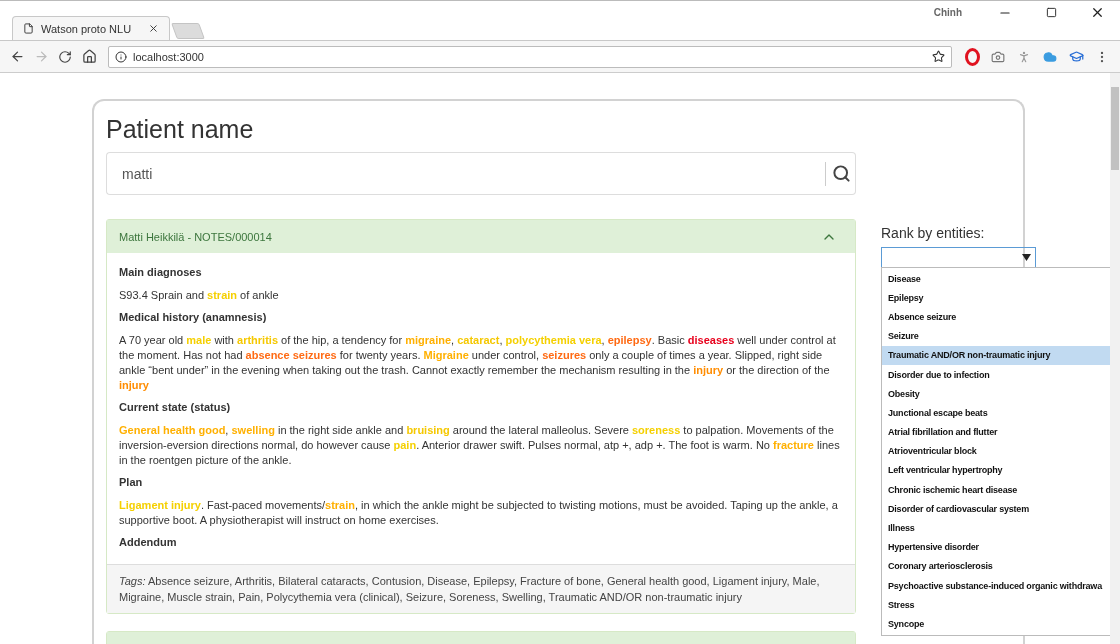 The width and height of the screenshot is (1120, 644). Describe the element at coordinates (28, 28) in the screenshot. I see `page-icon` at that location.